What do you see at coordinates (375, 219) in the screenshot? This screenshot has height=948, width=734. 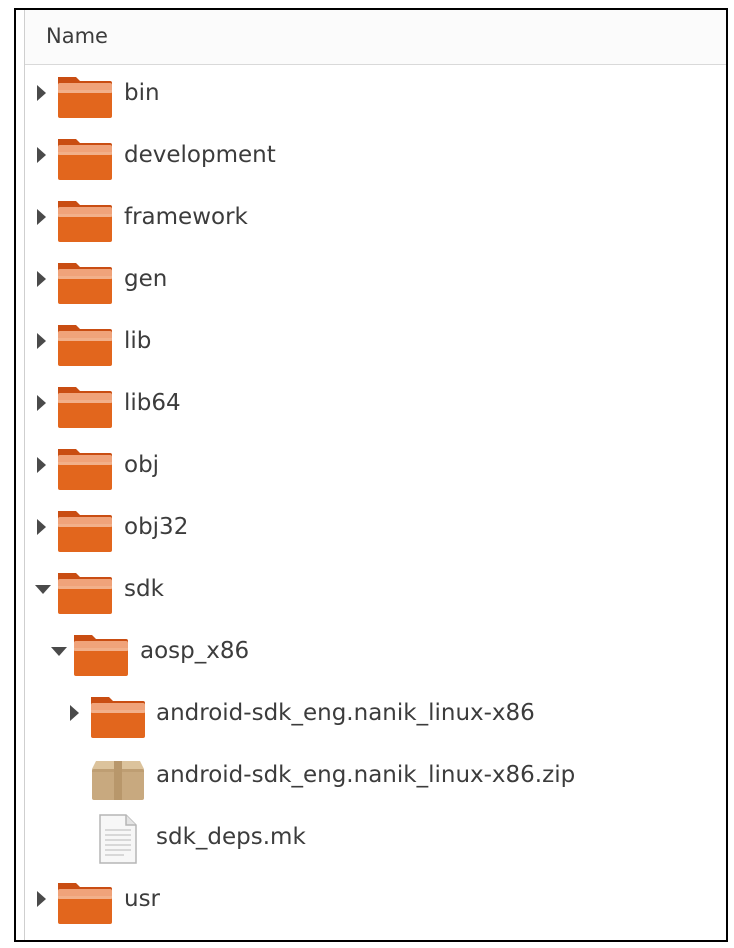 I see `tree-row-framework: framework` at bounding box center [375, 219].